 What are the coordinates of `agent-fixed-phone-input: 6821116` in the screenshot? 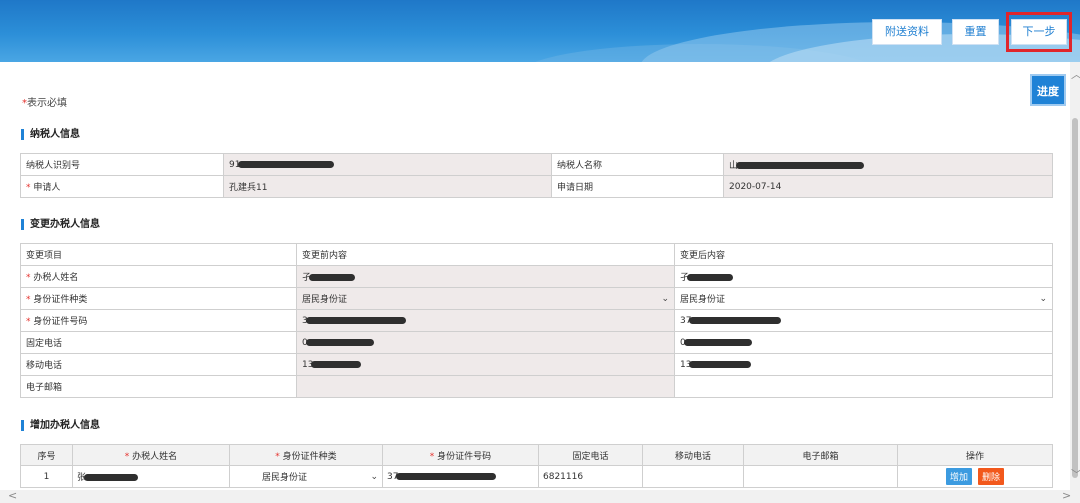 It's located at (590, 476).